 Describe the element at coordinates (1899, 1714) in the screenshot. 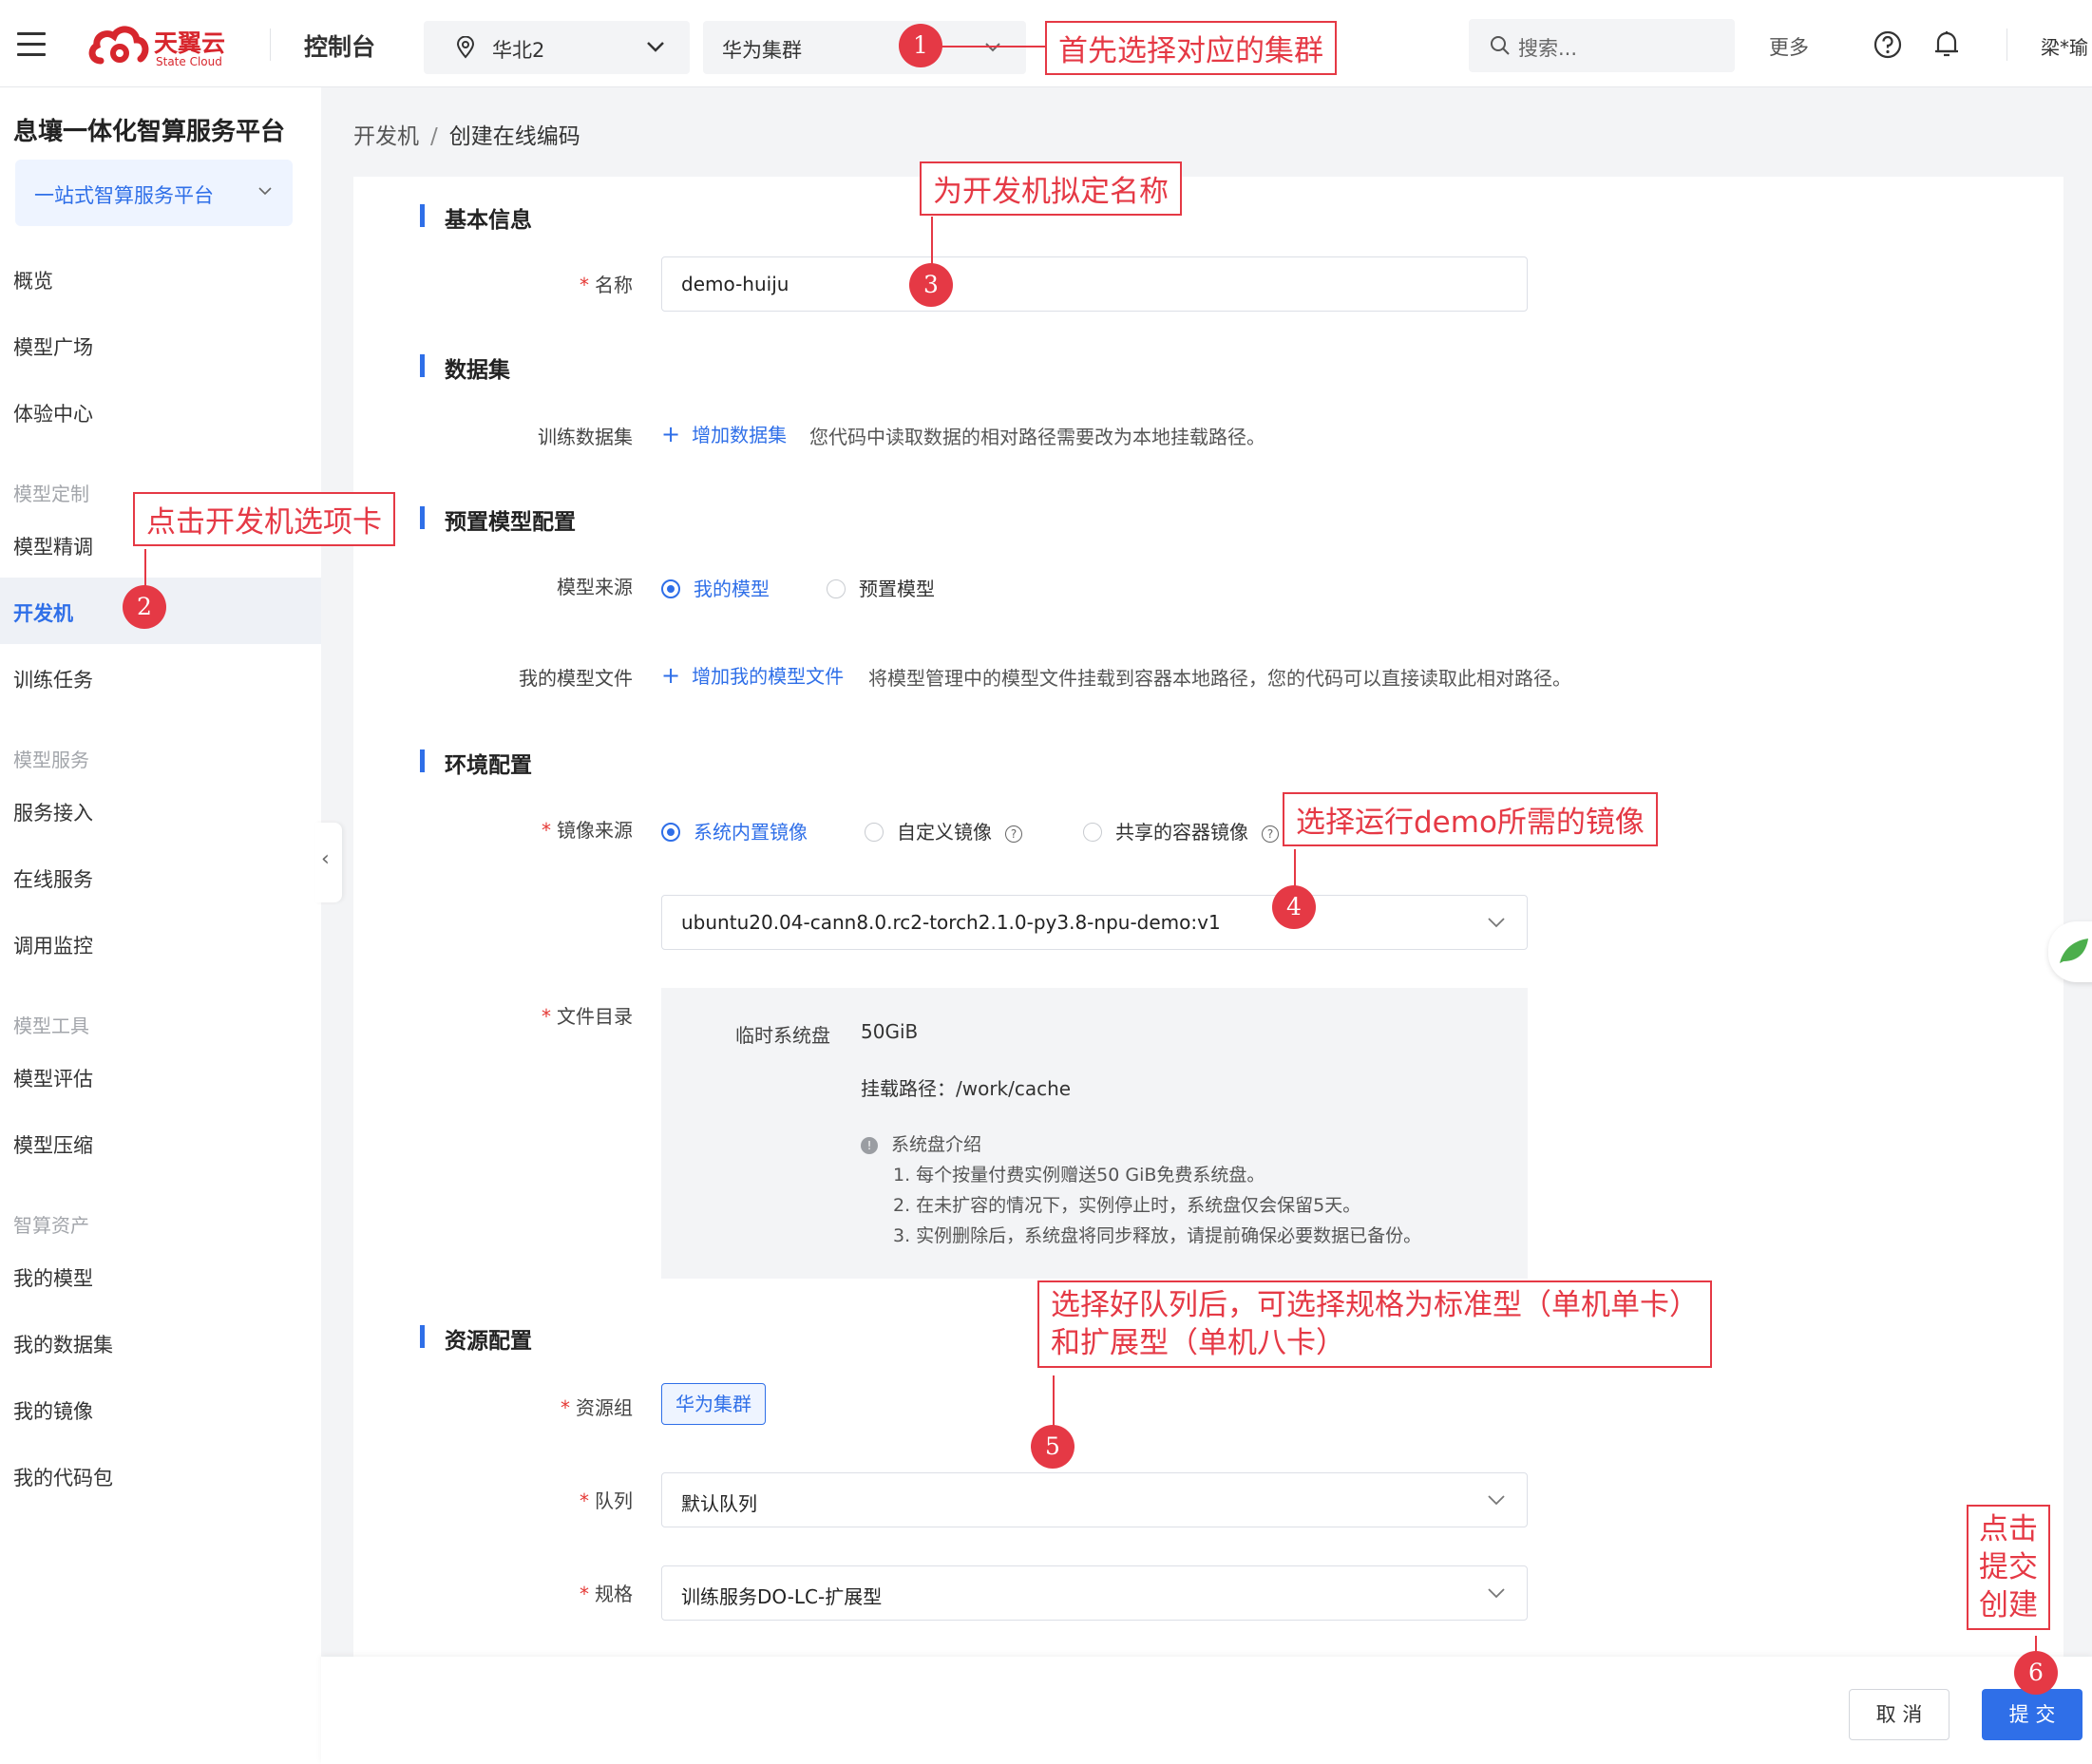

I see `cancel-button: 取 消` at that location.